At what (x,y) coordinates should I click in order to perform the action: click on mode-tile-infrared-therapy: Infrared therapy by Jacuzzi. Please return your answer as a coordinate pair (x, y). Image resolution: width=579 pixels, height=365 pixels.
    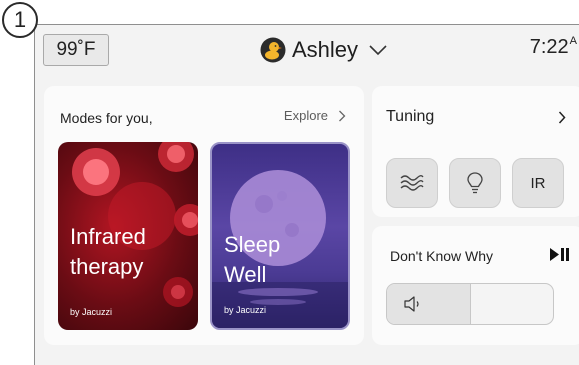
    Looking at the image, I should click on (128, 236).